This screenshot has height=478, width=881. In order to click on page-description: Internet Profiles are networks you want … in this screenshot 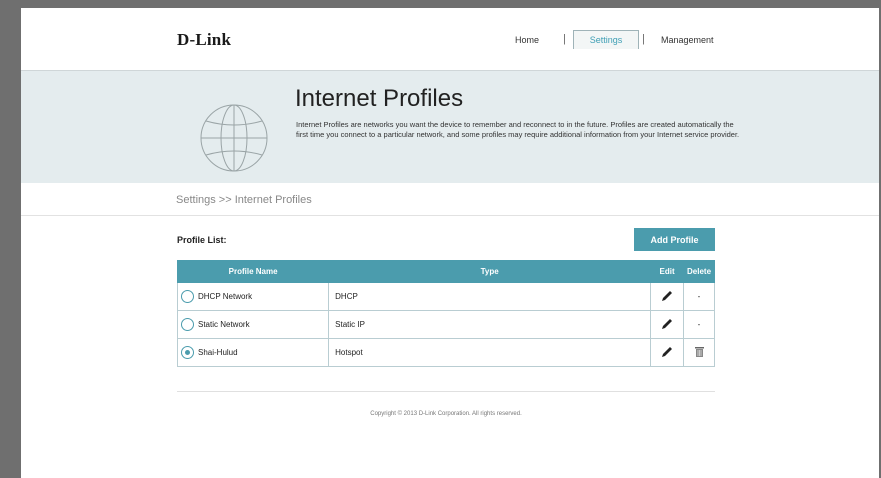, I will do `click(518, 129)`.